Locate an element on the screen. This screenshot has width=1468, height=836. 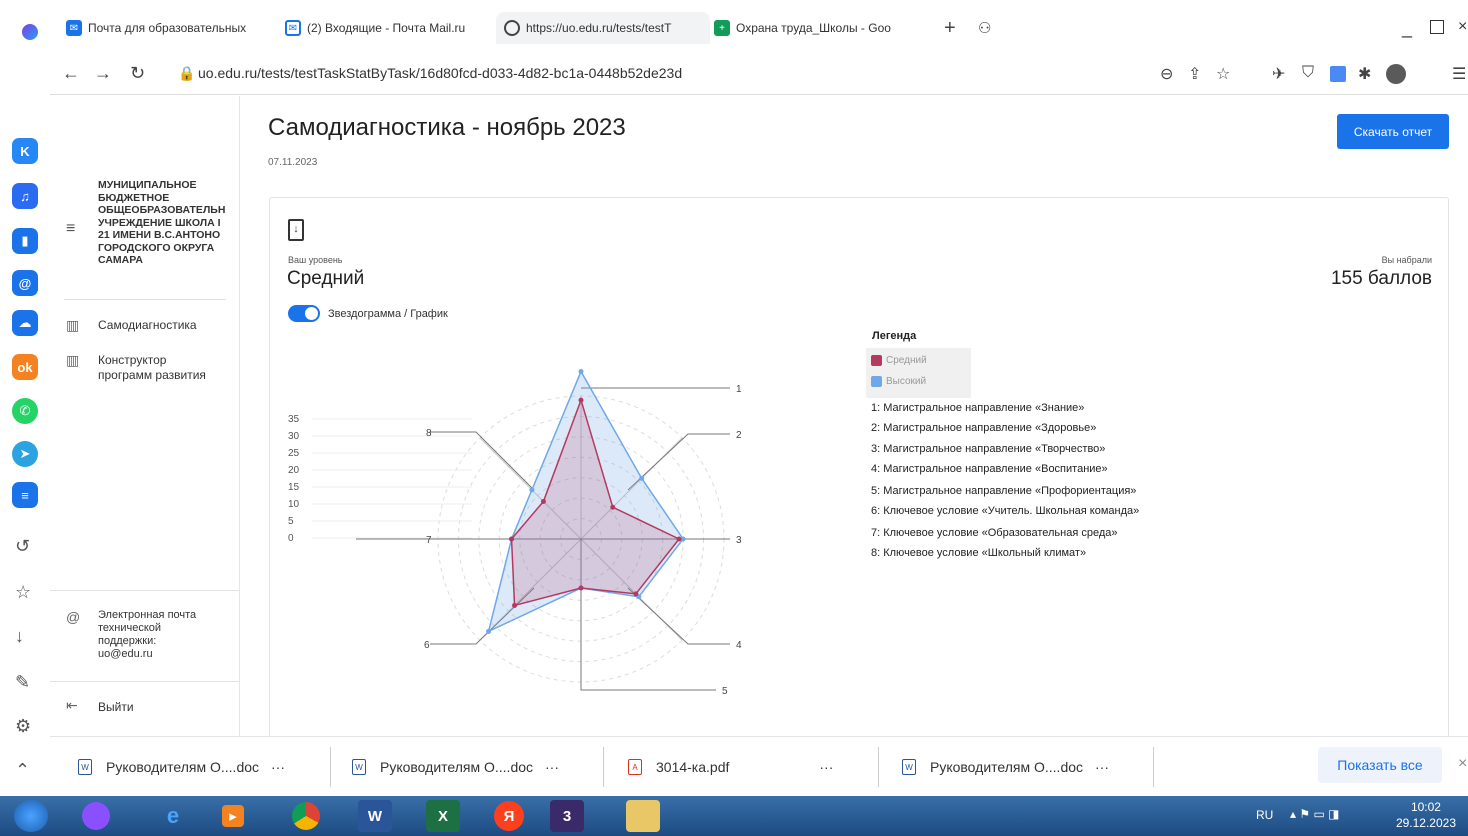
tasks-icon: ≡ is located at coordinates (25, 495).